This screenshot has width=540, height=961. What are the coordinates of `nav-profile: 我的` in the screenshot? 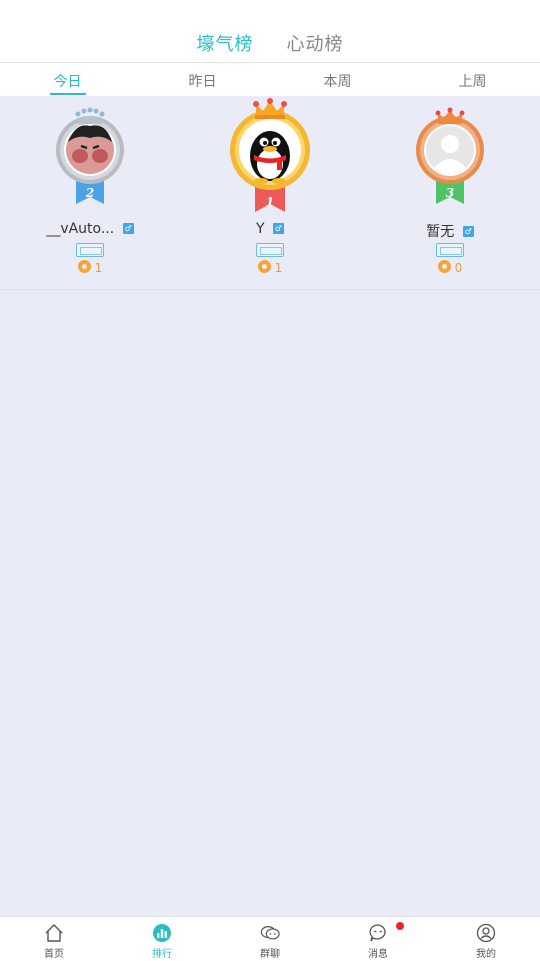 It's located at (486, 939).